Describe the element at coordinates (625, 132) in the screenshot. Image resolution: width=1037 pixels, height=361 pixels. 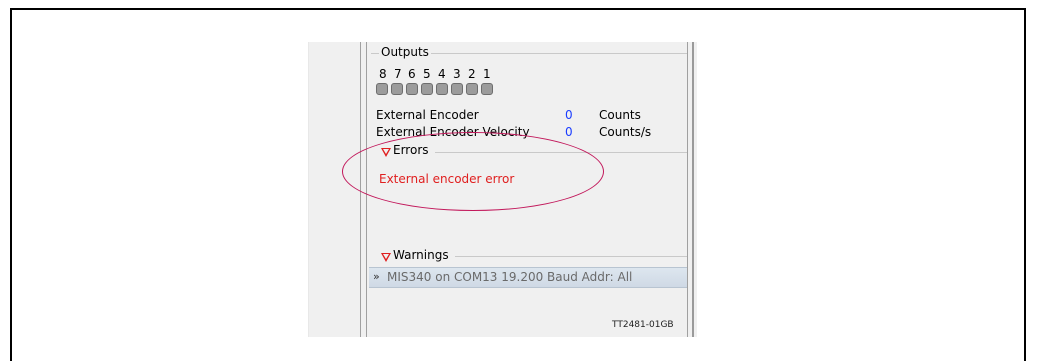
I see `external-encoder-velocity-unit: Counts/s` at that location.